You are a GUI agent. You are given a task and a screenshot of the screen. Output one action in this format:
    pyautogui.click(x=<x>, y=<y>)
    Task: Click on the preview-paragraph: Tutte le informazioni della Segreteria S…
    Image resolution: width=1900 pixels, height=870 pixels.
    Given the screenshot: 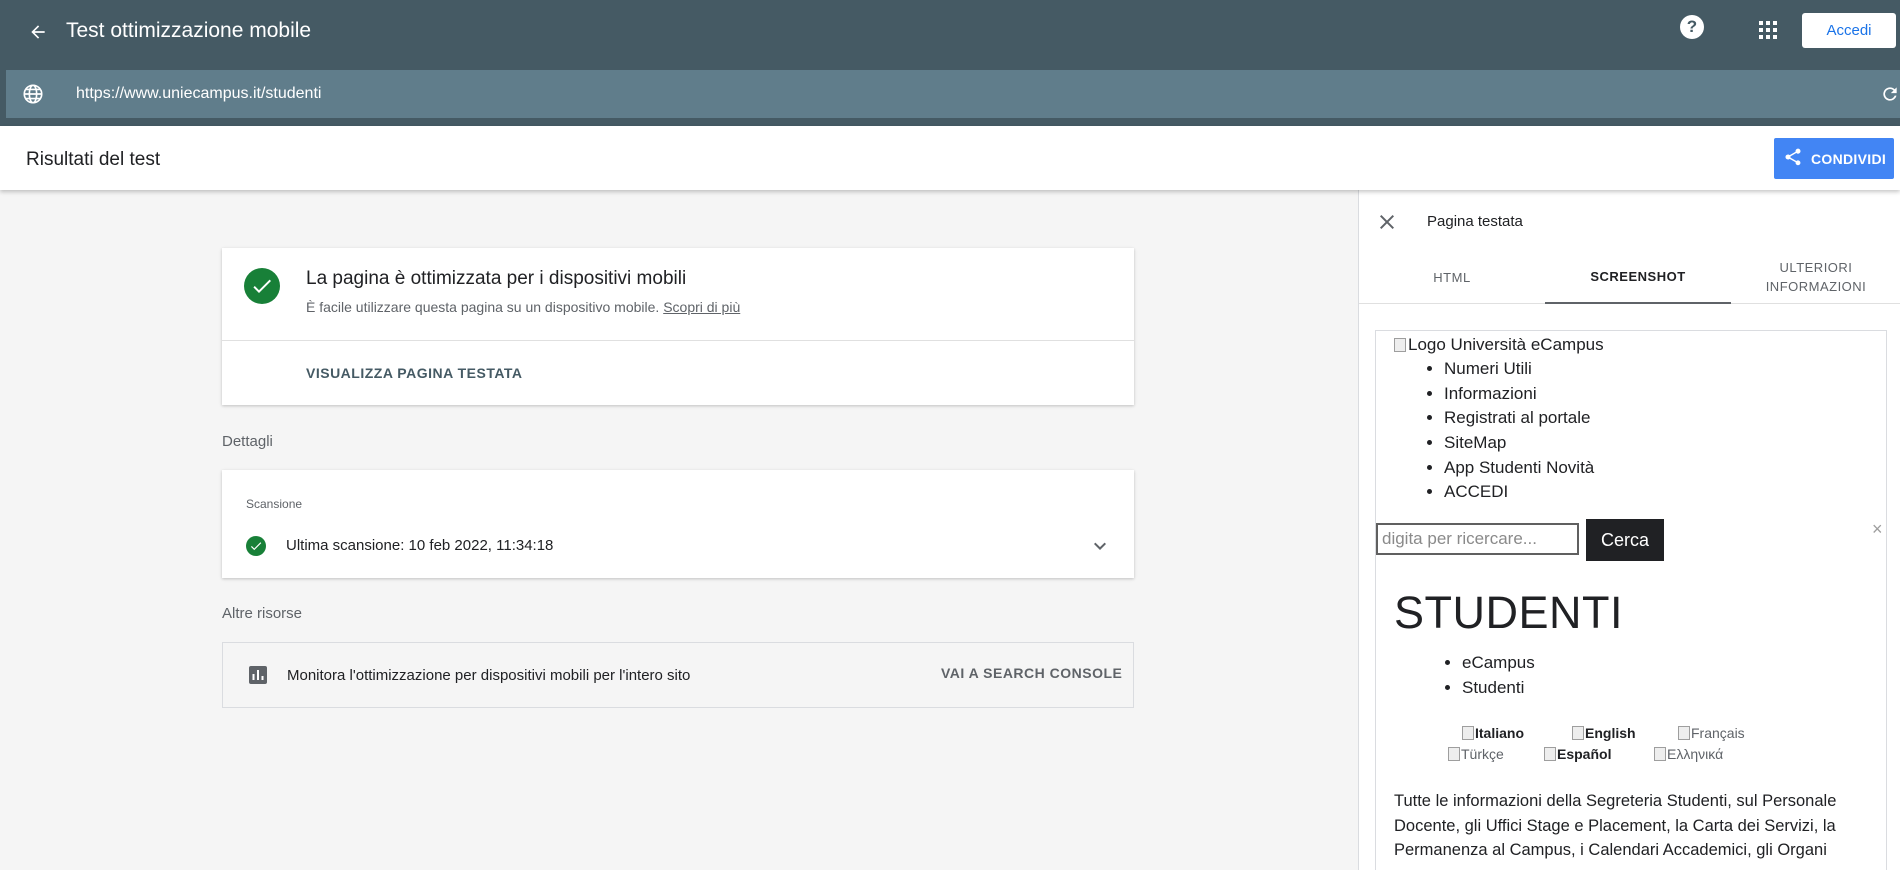 What is the action you would take?
    pyautogui.click(x=1615, y=825)
    